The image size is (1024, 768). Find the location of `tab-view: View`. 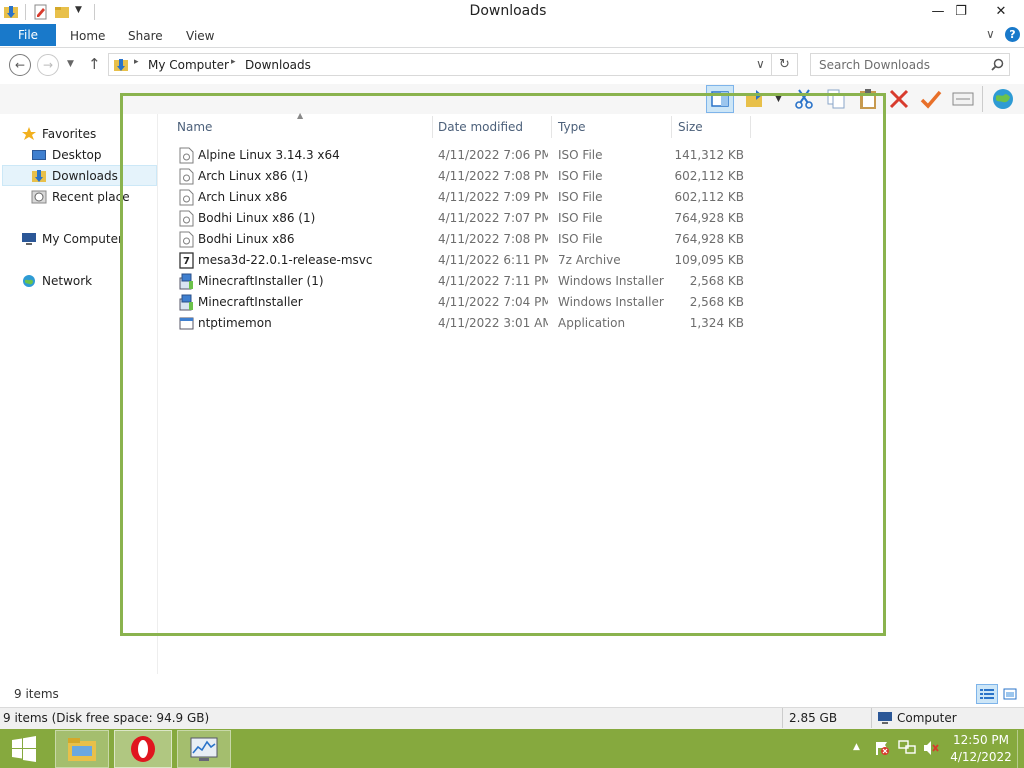

tab-view: View is located at coordinates (200, 36).